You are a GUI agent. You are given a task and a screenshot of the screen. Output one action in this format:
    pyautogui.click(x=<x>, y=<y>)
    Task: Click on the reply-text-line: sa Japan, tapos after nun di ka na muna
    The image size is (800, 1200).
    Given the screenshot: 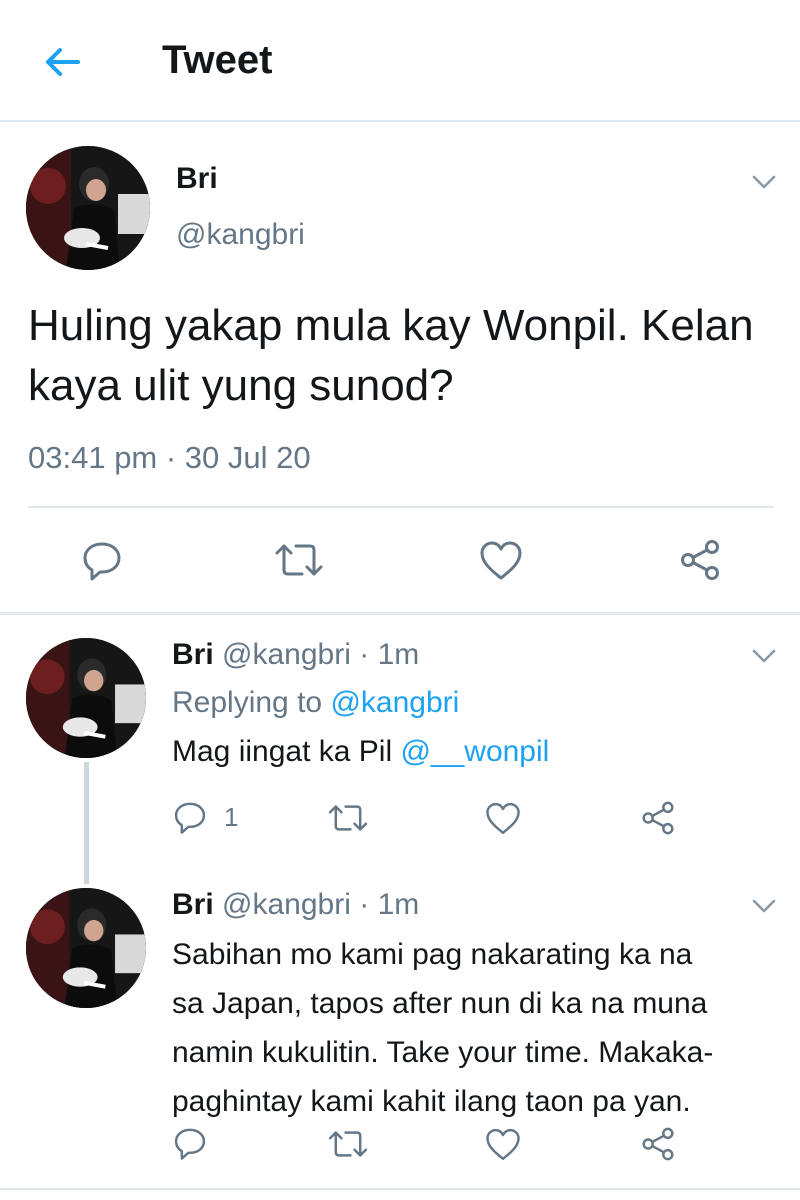 What is the action you would take?
    pyautogui.click(x=440, y=1003)
    